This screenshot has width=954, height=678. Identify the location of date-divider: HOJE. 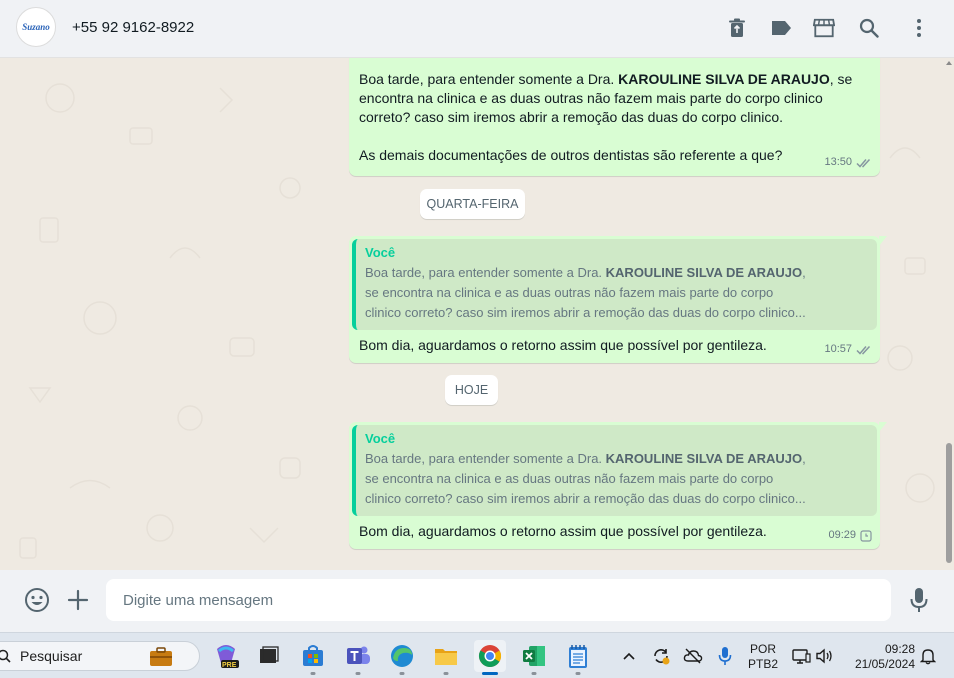
(471, 390).